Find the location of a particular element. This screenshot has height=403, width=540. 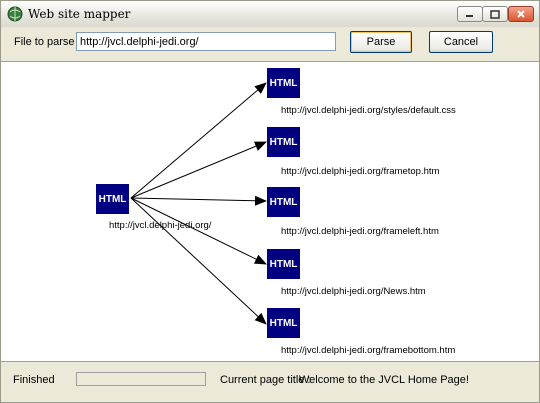

root-html-node: HTML is located at coordinates (112, 199).